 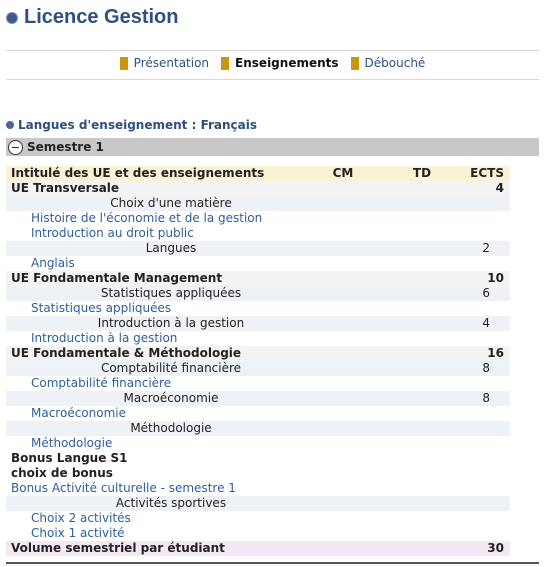 What do you see at coordinates (258, 188) in the screenshot?
I see `ue-row: UE Transversale 4` at bounding box center [258, 188].